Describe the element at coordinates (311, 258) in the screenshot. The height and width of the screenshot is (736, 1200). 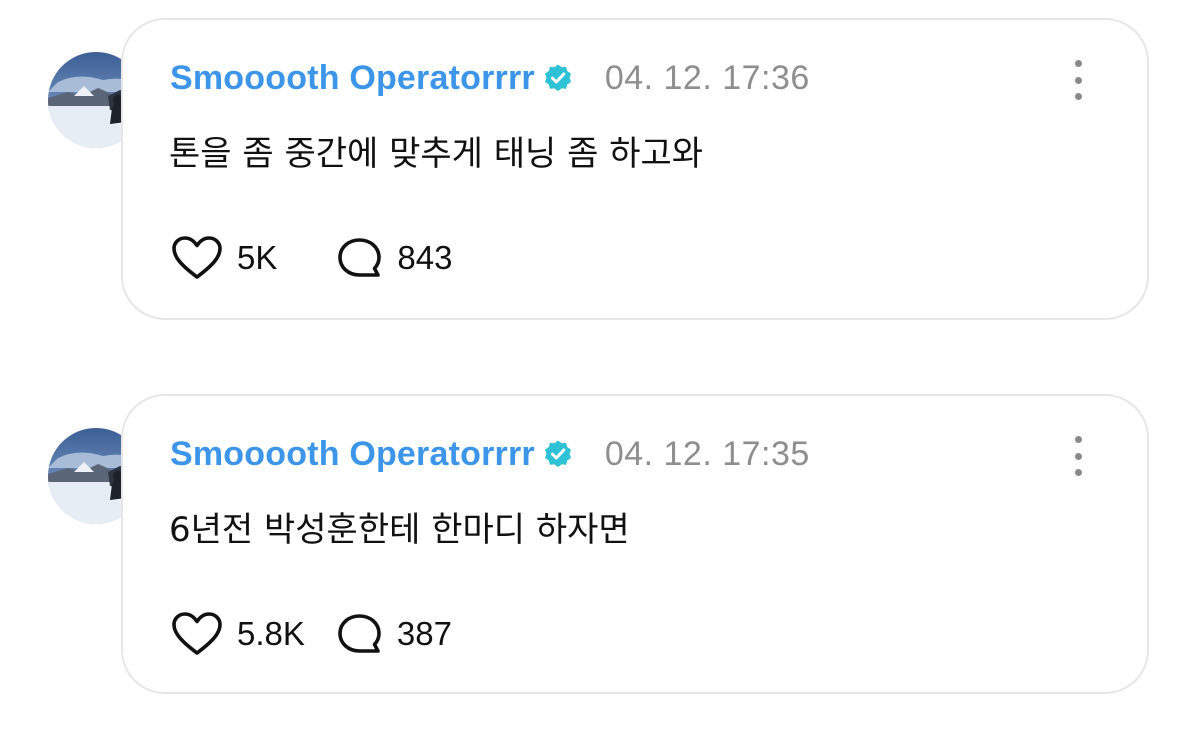
I see `post-actions: 5K 843` at that location.